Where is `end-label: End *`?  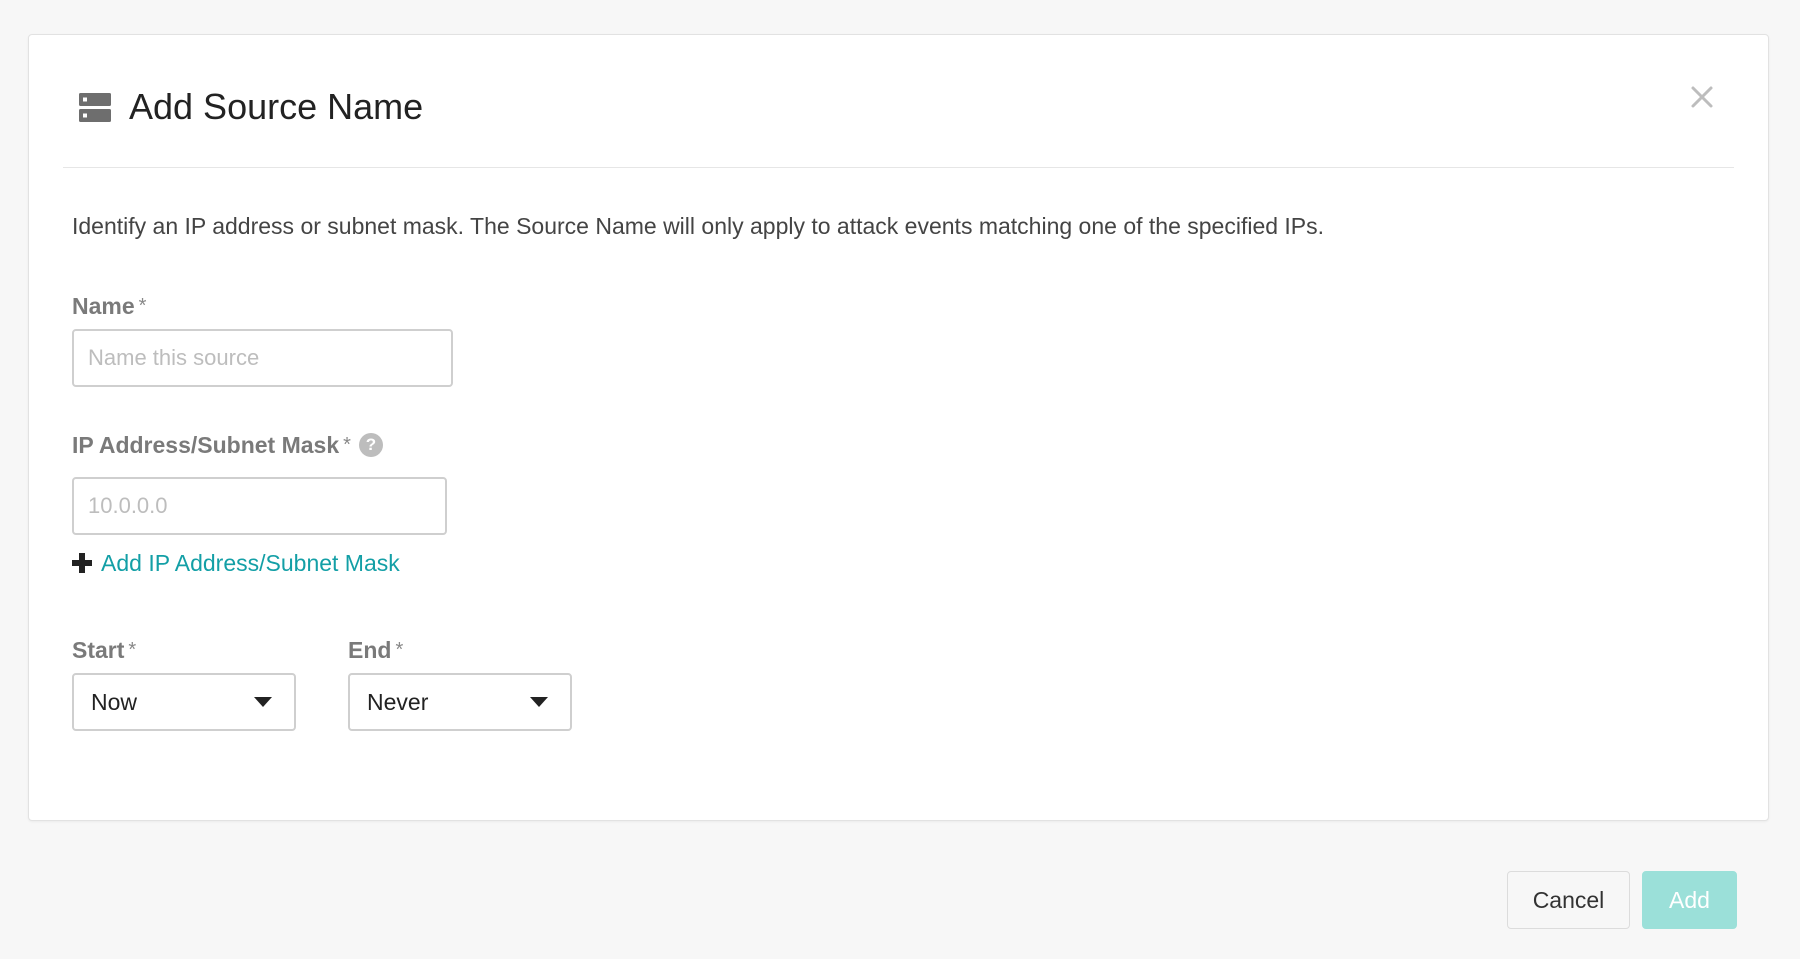 end-label: End * is located at coordinates (375, 650).